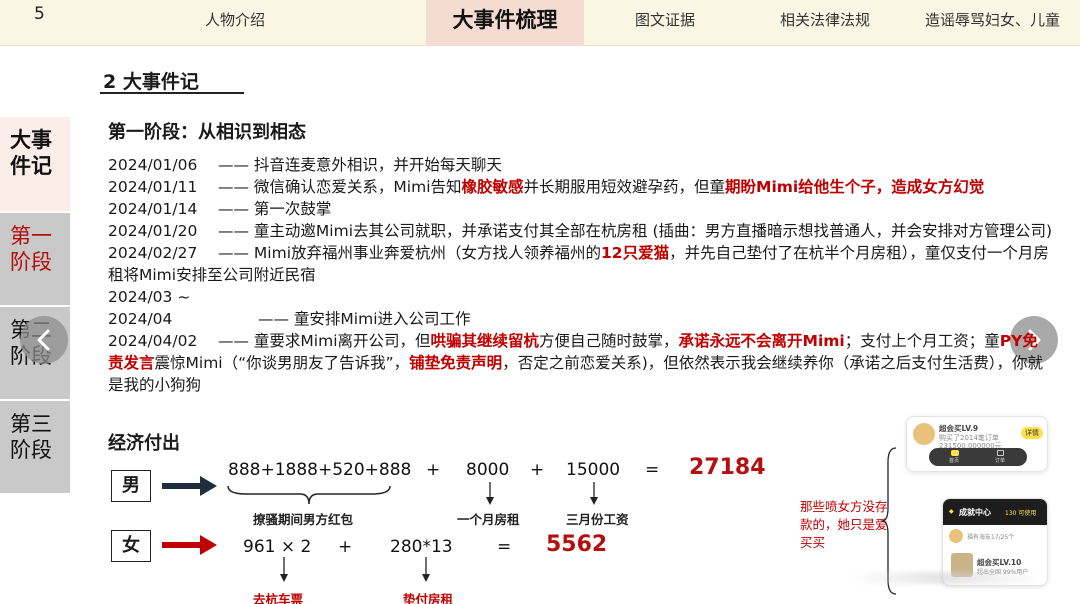 The width and height of the screenshot is (1080, 604). What do you see at coordinates (149, 308) in the screenshot?
I see `event-date: 2024/03 ~ 2024/04` at bounding box center [149, 308].